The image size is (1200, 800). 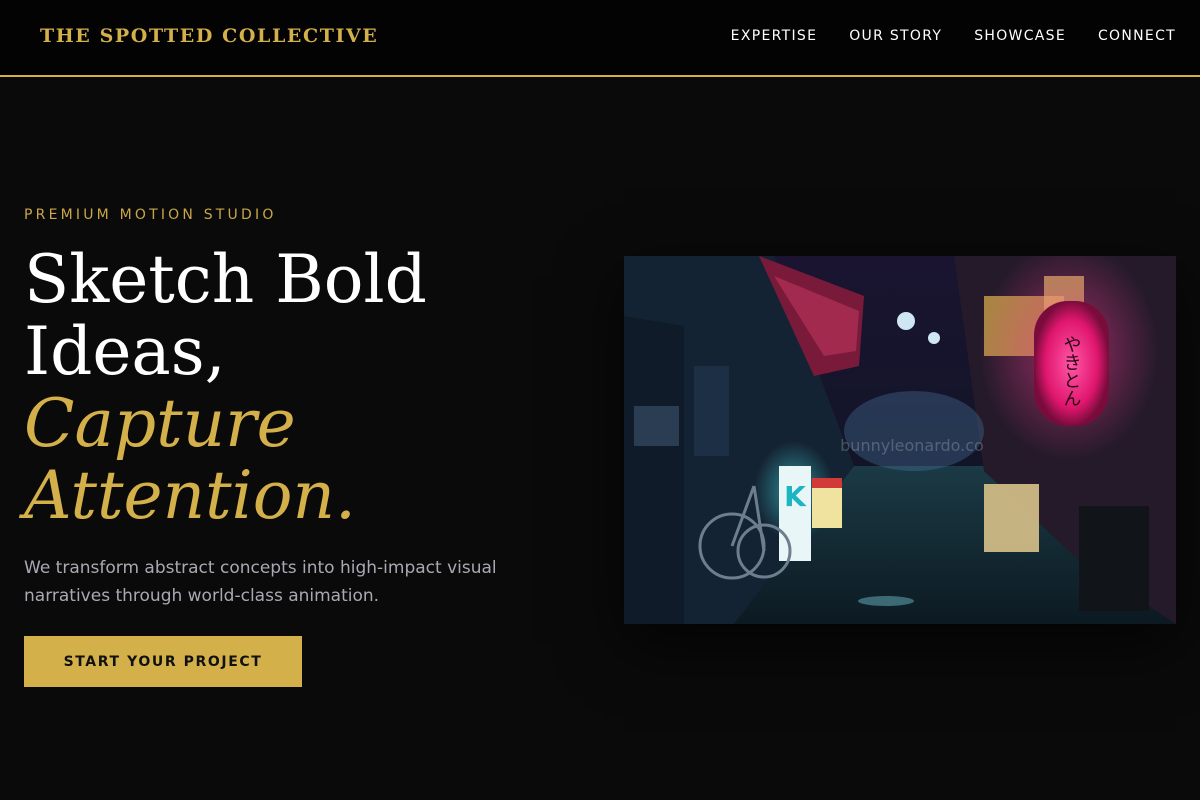 I want to click on headline-line-1: Sketch Bold, so click(x=225, y=279).